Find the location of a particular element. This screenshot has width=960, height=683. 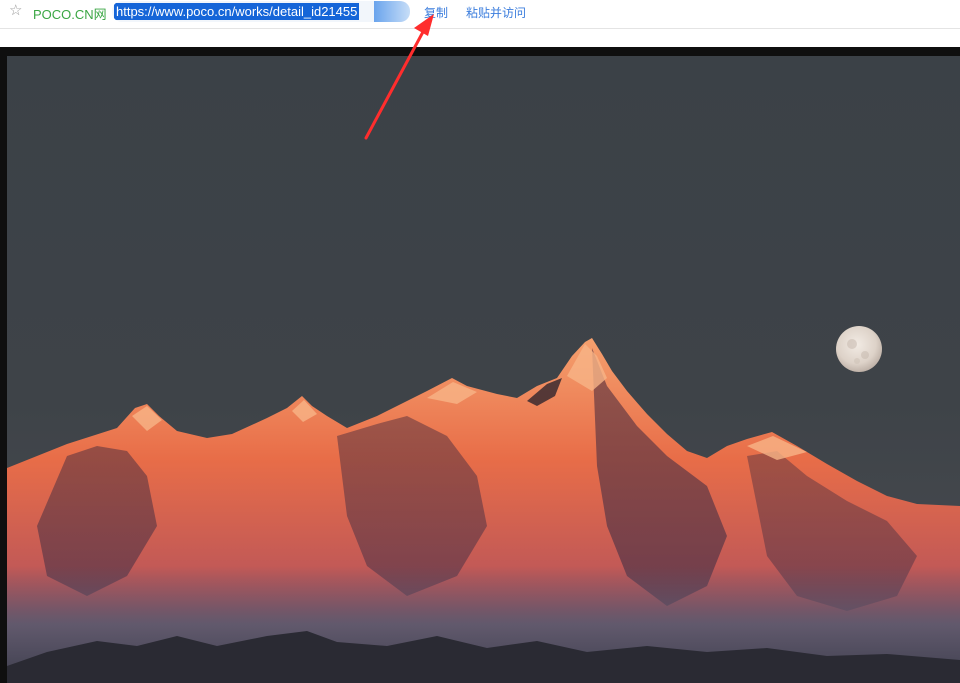

url-text: https://www.poco.cn/works/detail_id21455 is located at coordinates (237, 11).